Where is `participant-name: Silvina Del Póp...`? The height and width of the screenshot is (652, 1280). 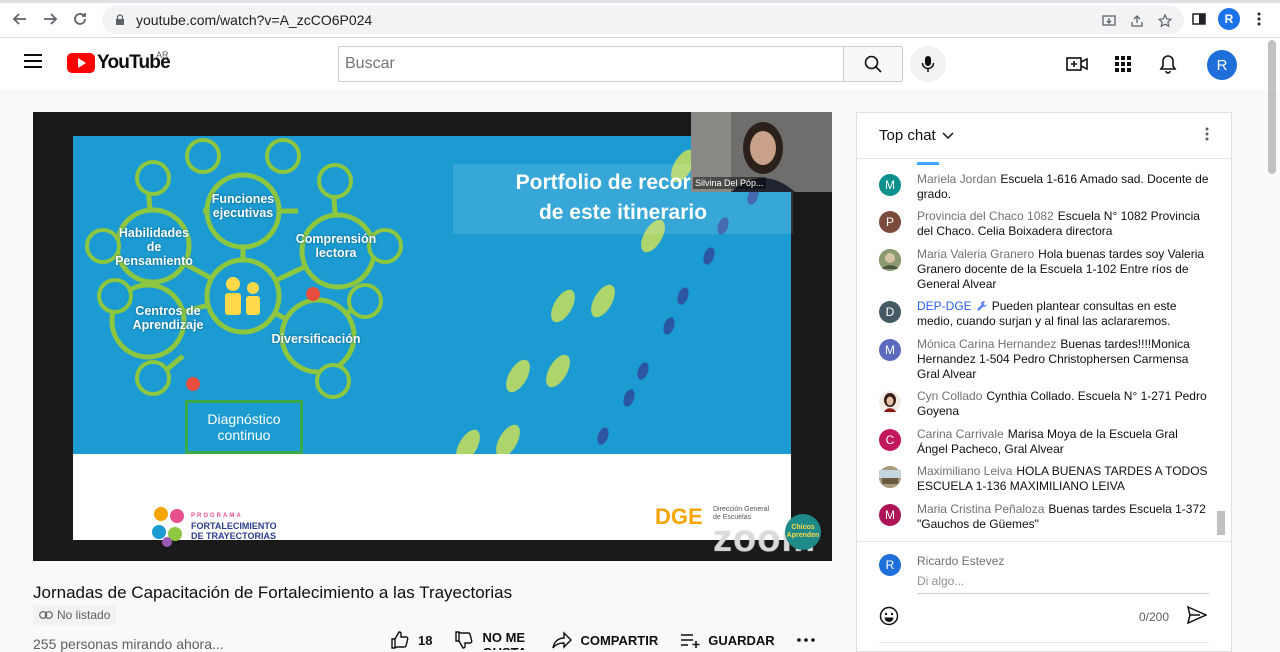 participant-name: Silvina Del Póp... is located at coordinates (729, 183).